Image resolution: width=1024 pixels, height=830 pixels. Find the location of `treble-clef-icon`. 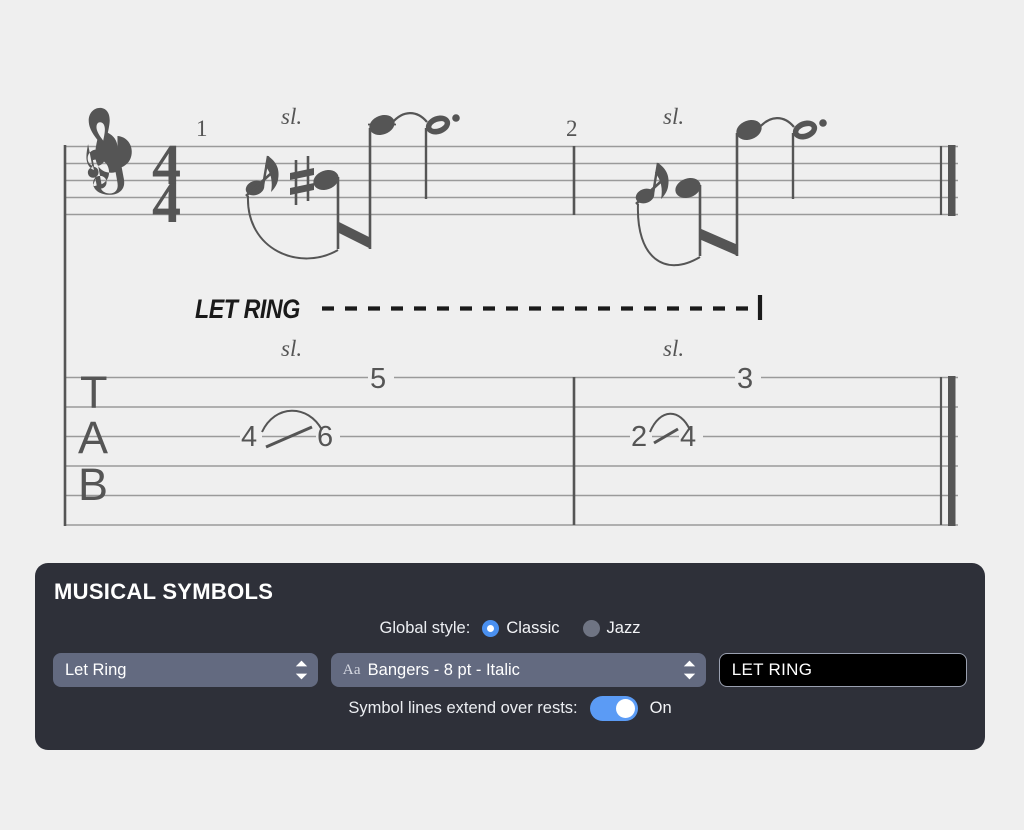

treble-clef-icon is located at coordinates (109, 151).